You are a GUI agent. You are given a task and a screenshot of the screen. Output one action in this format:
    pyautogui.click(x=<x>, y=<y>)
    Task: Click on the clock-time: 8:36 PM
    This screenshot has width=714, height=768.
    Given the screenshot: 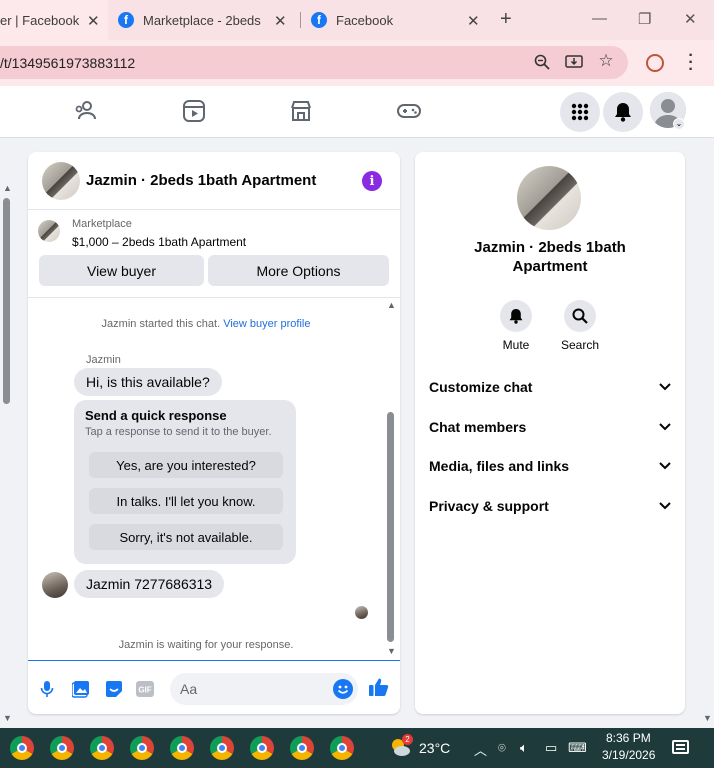 What is the action you would take?
    pyautogui.click(x=628, y=738)
    